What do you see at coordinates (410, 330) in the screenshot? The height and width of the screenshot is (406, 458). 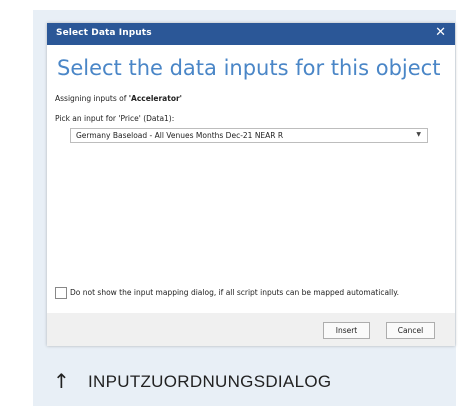 I see `cancel-button: Cancel` at bounding box center [410, 330].